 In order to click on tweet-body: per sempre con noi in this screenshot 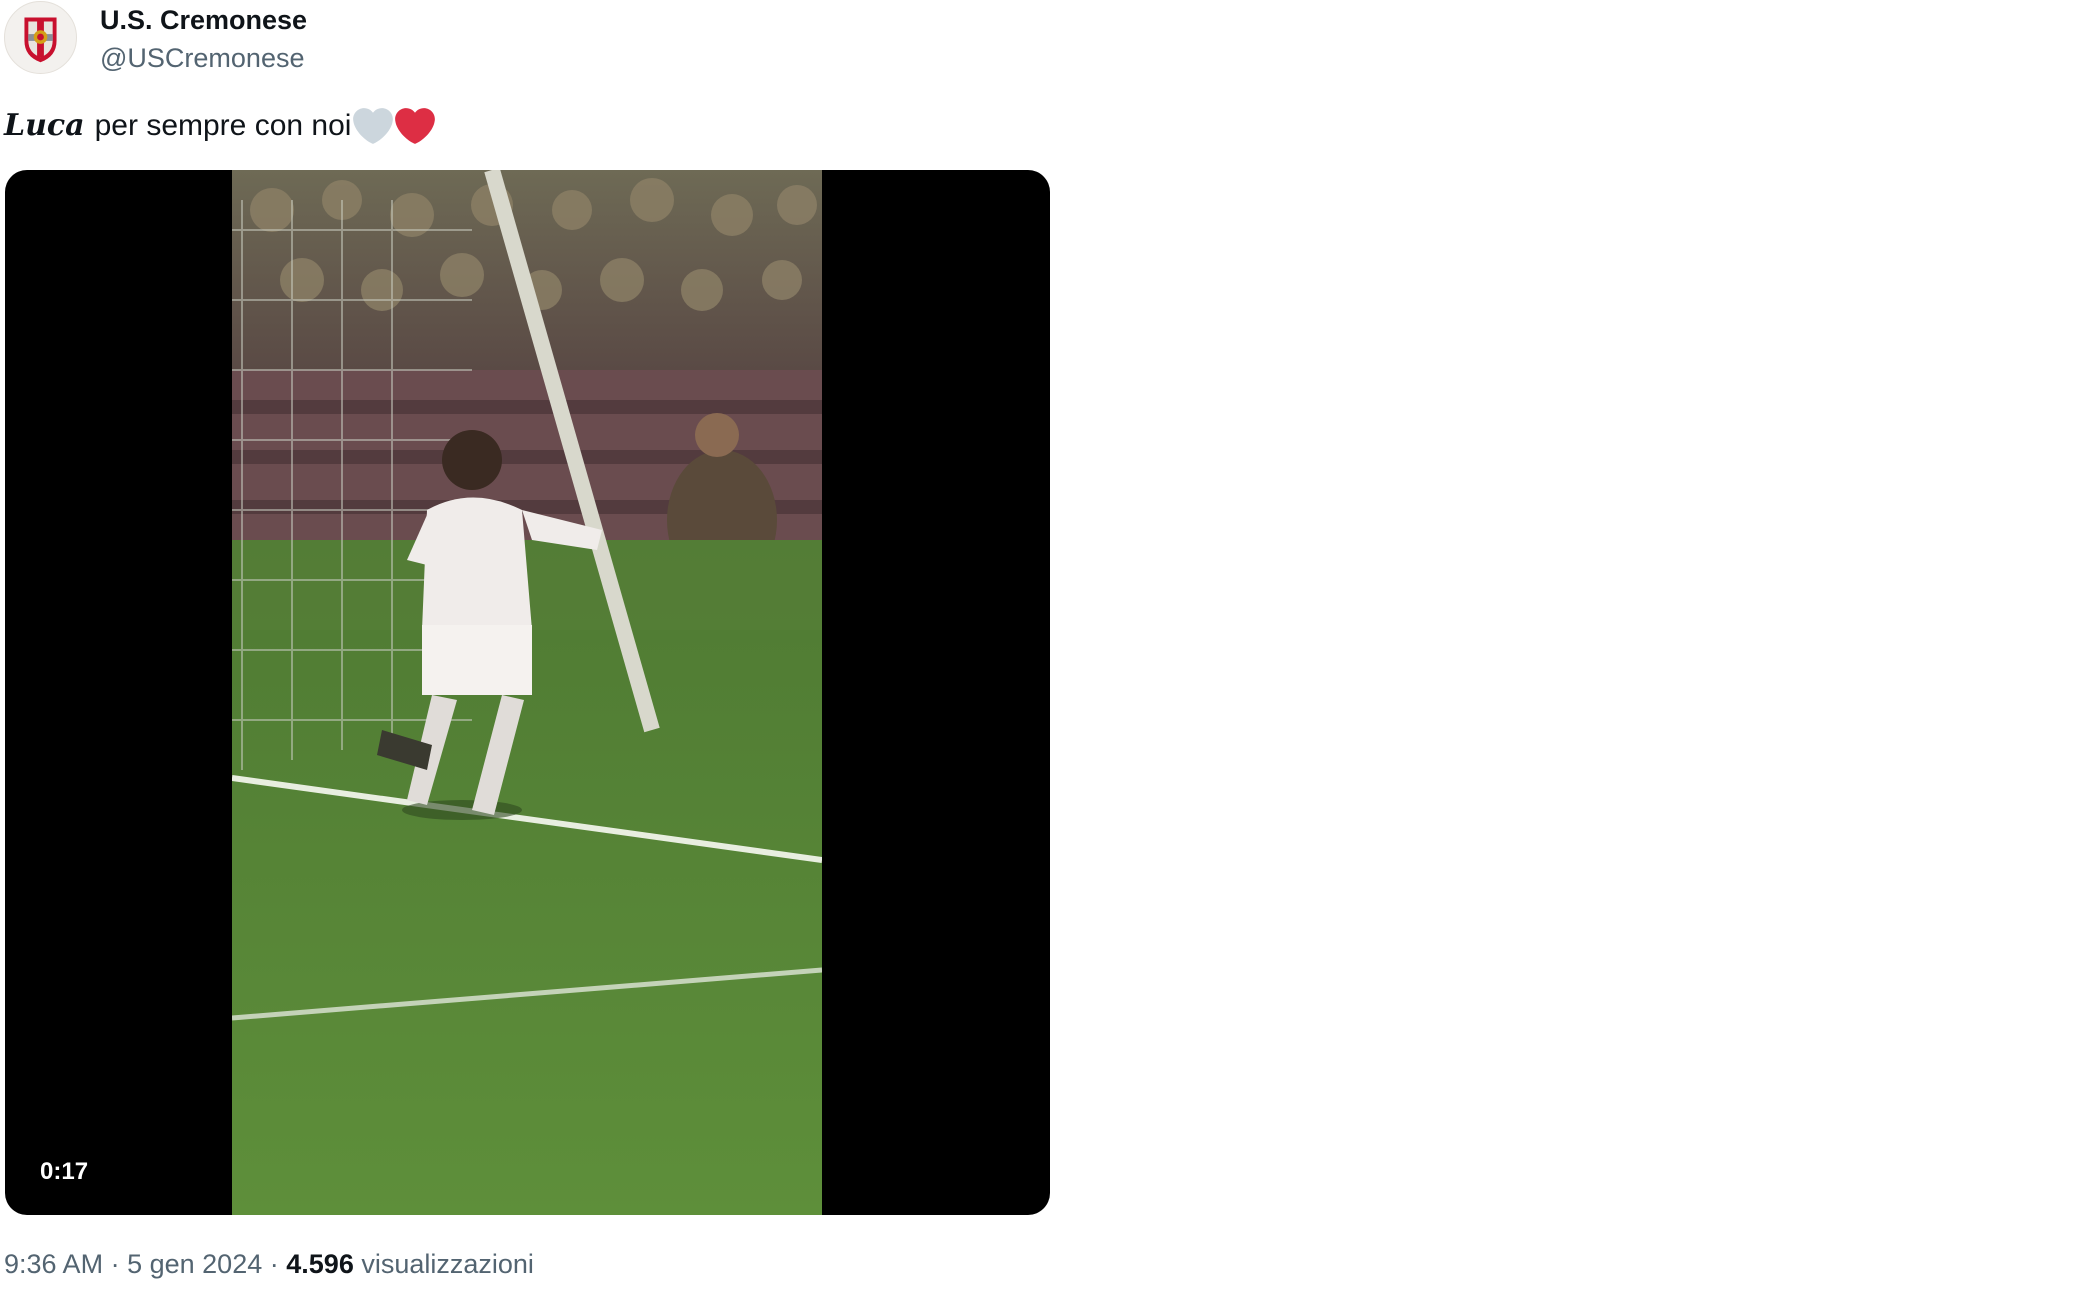, I will do `click(223, 125)`.